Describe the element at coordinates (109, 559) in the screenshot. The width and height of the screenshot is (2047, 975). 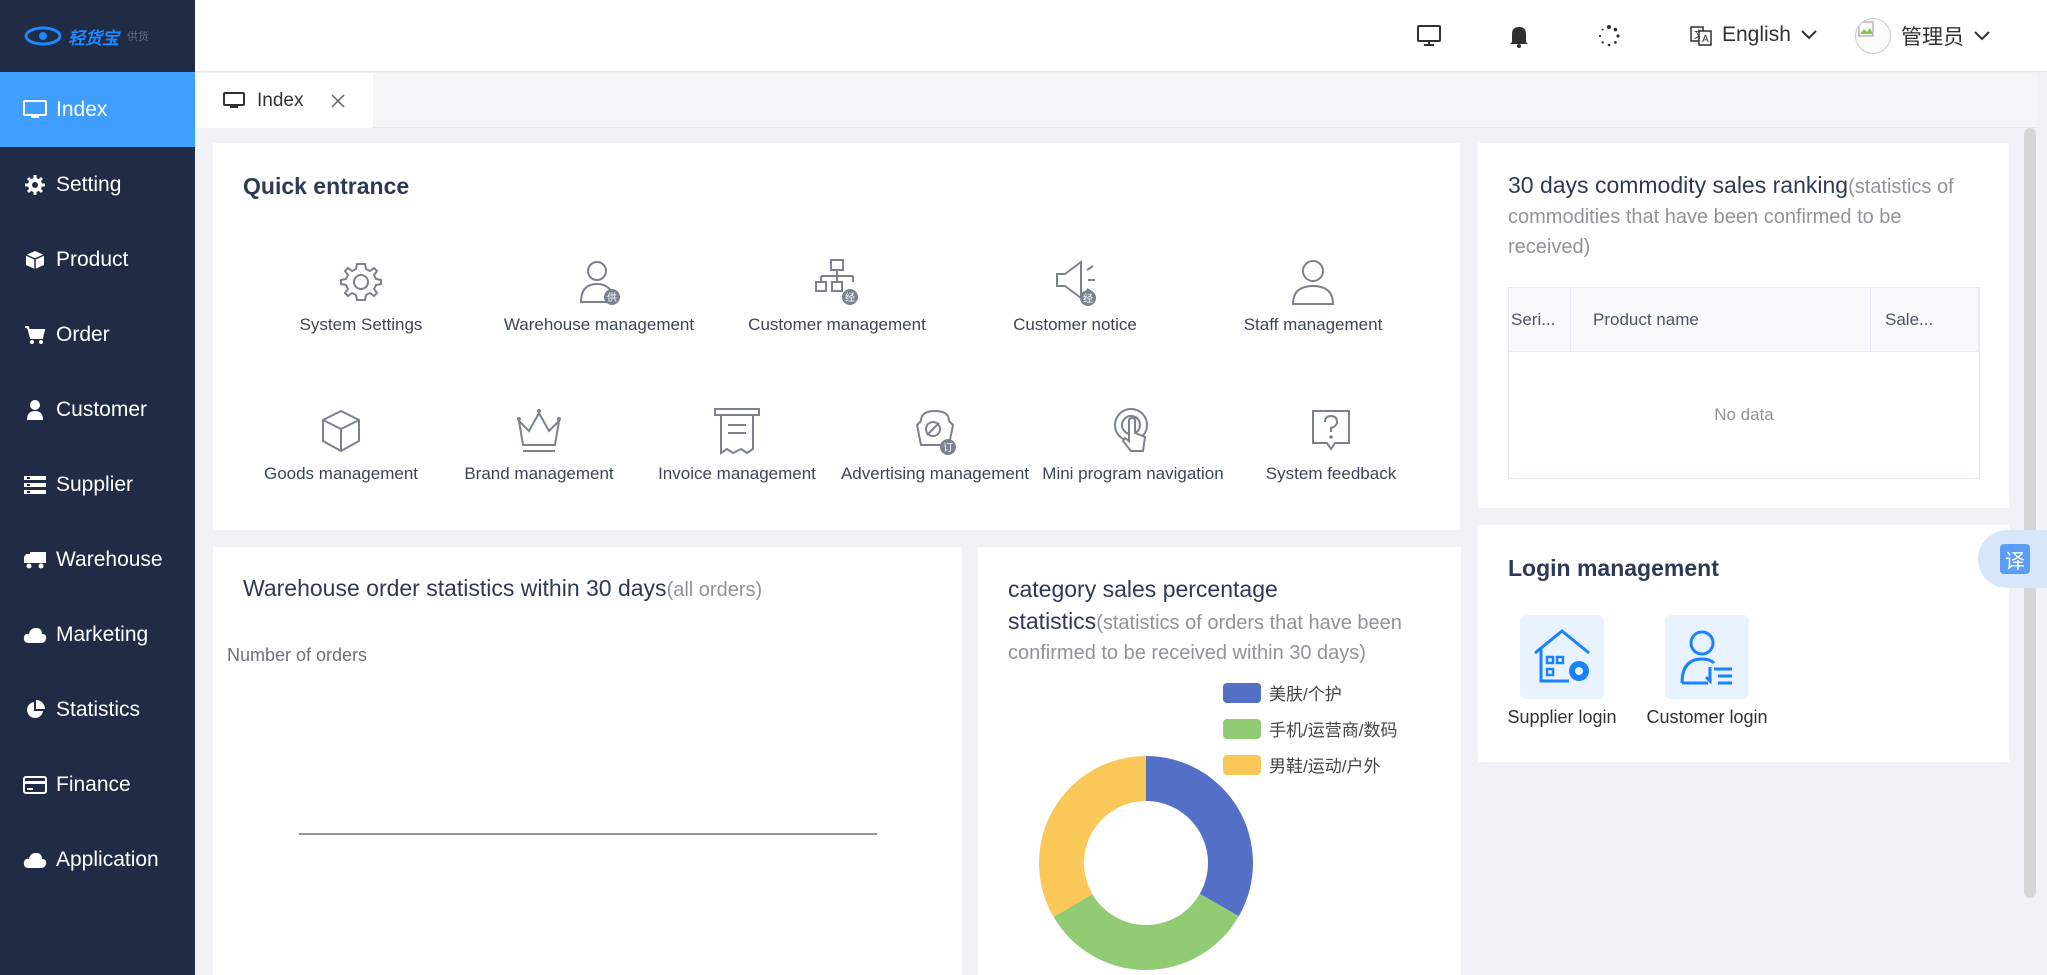
I see `sidebar-item-label: Warehouse` at that location.